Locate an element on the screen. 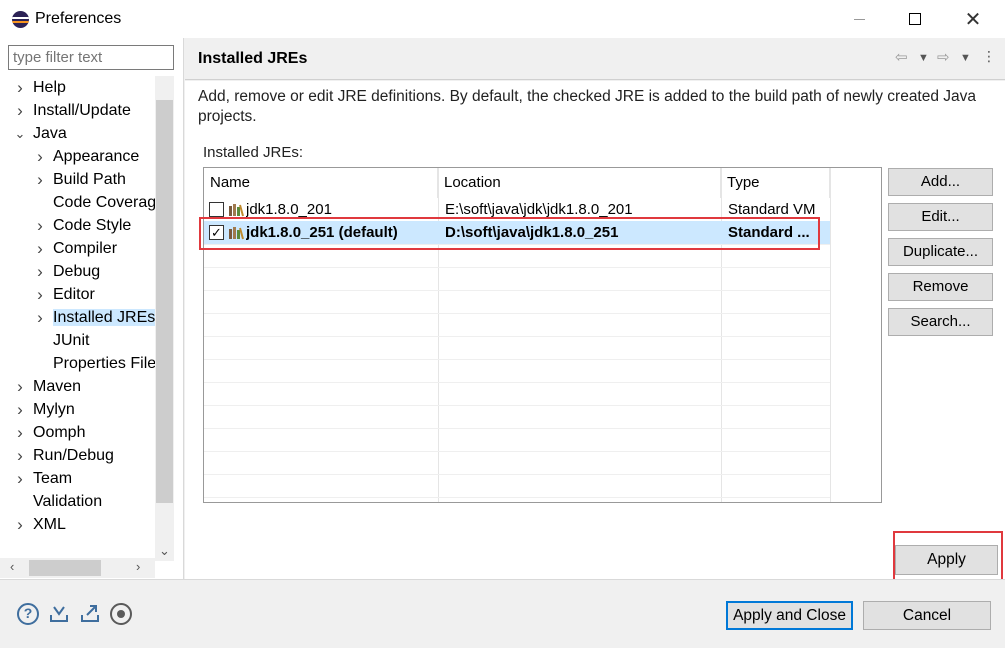 Image resolution: width=1005 pixels, height=648 pixels. column-header-location: Location is located at coordinates (579, 183).